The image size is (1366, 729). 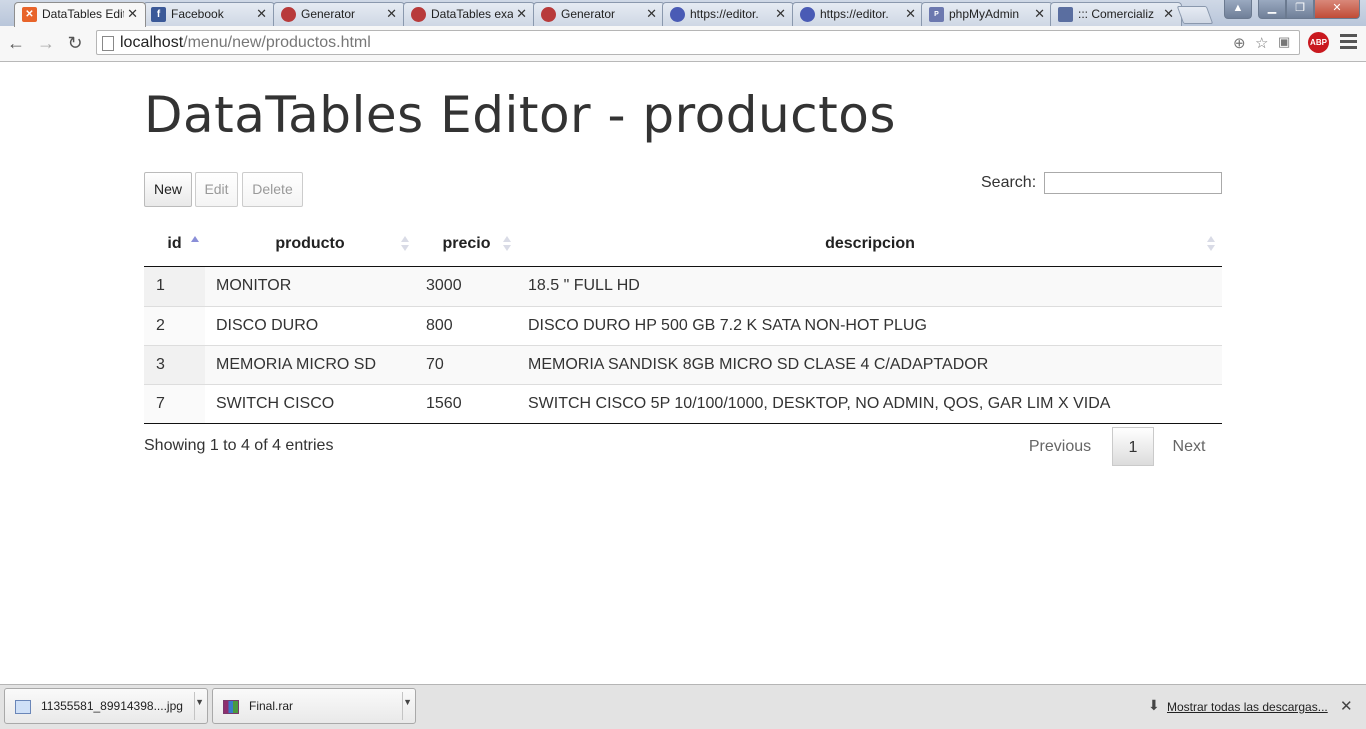 What do you see at coordinates (1337, 9) in the screenshot?
I see `close-window-button: ✕` at bounding box center [1337, 9].